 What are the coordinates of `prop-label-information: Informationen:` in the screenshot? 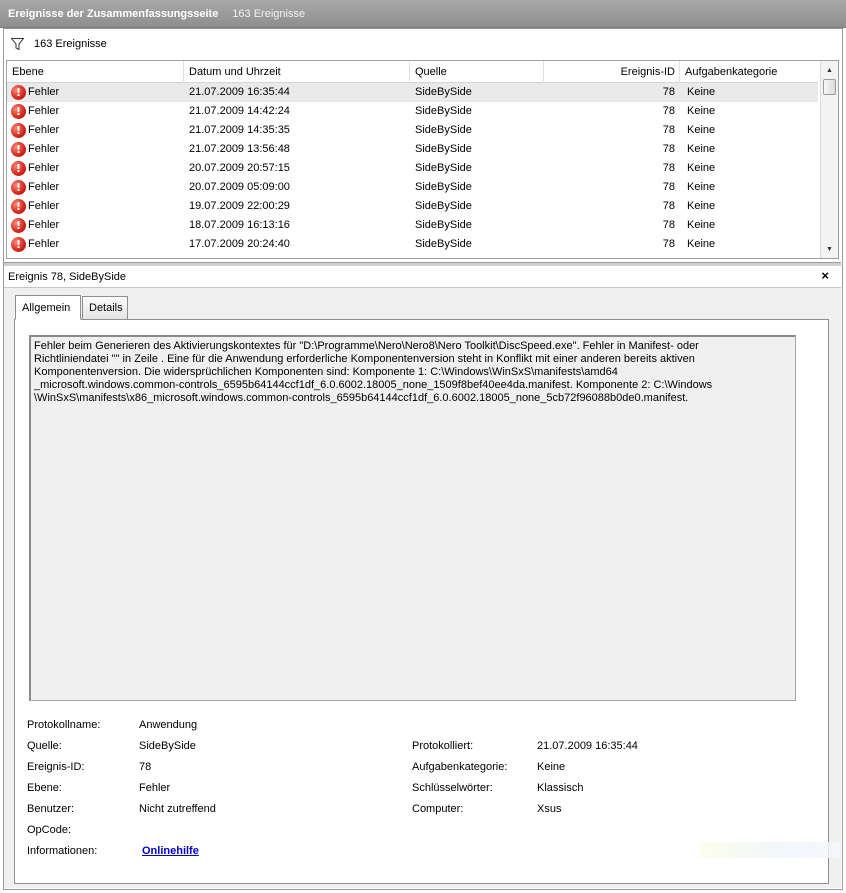 It's located at (62, 851).